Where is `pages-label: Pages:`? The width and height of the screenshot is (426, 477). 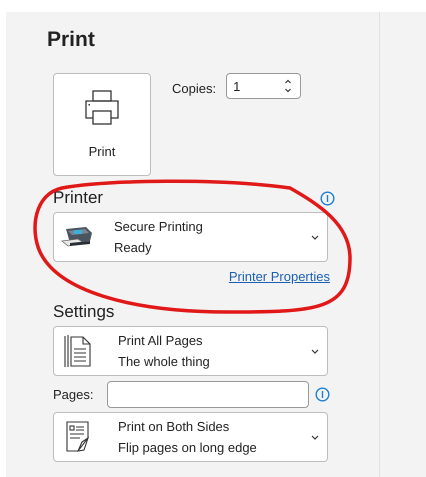 pages-label: Pages: is located at coordinates (73, 394).